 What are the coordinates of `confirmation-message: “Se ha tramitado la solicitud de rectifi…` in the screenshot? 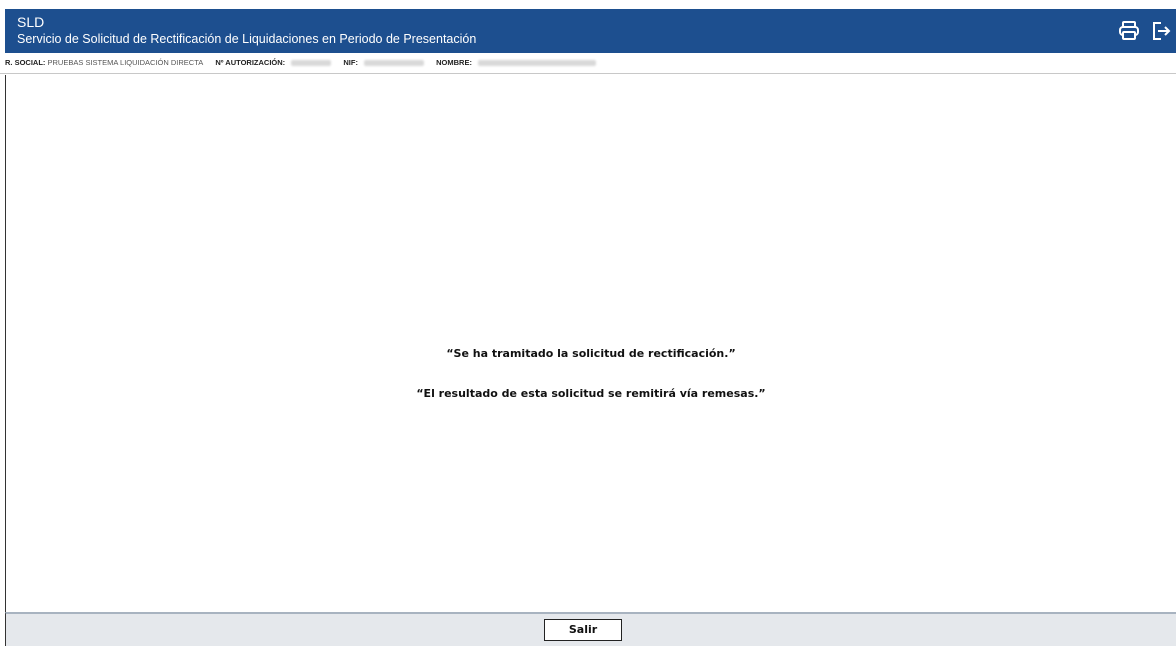 It's located at (591, 353).